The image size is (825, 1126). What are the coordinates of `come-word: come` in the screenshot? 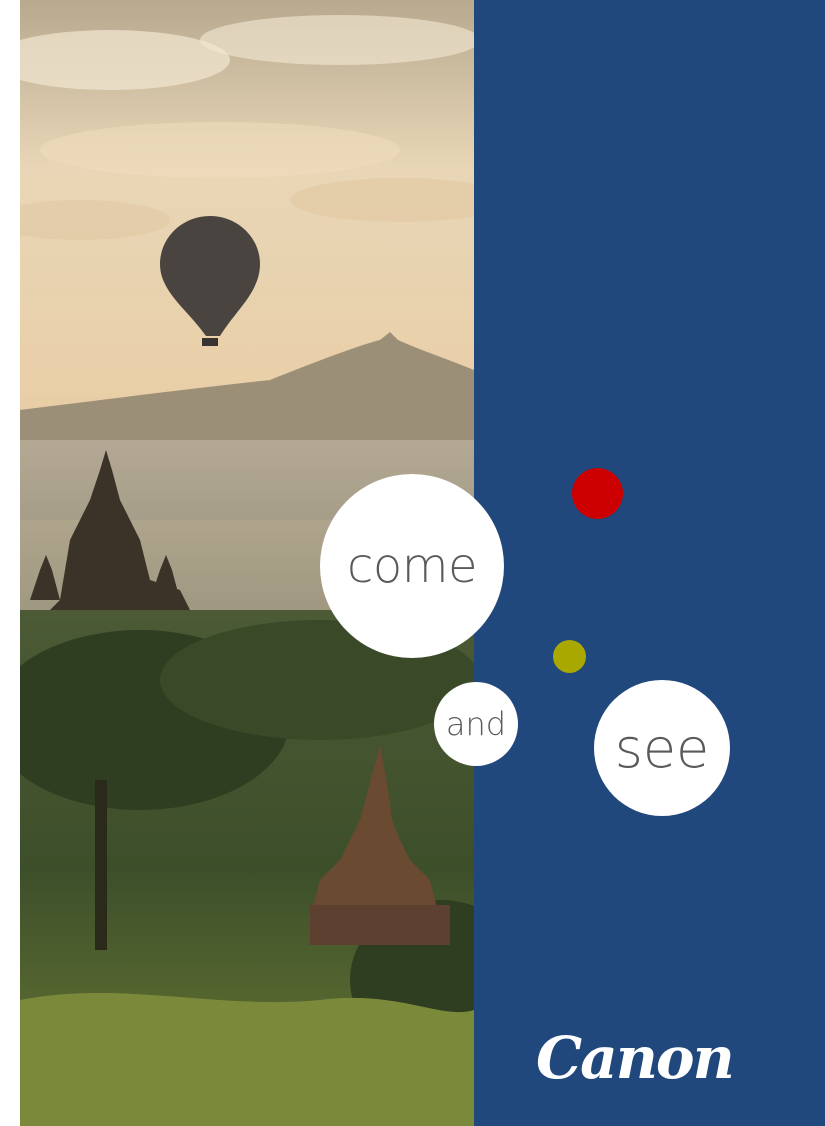 It's located at (412, 566).